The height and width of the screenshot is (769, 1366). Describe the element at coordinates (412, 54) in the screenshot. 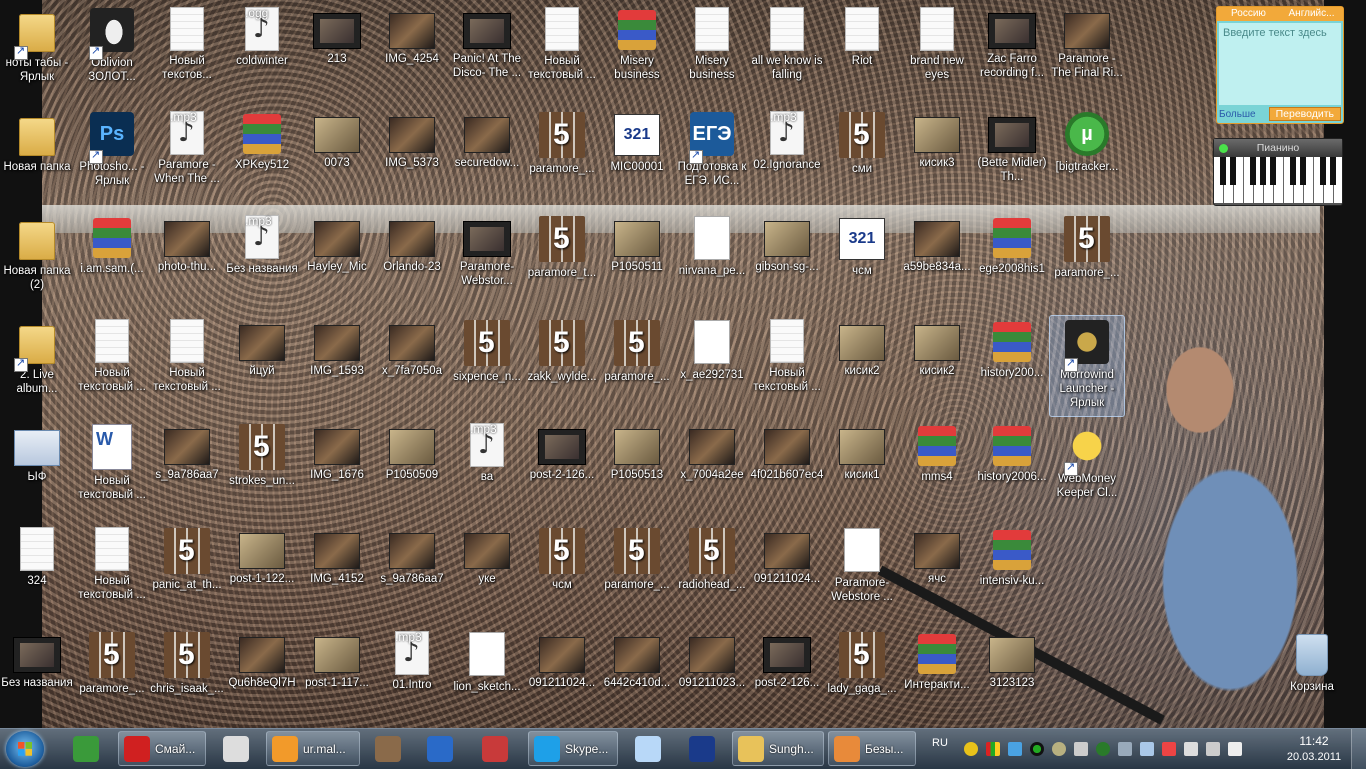

I see `desktop-icon: IMG_4254` at that location.